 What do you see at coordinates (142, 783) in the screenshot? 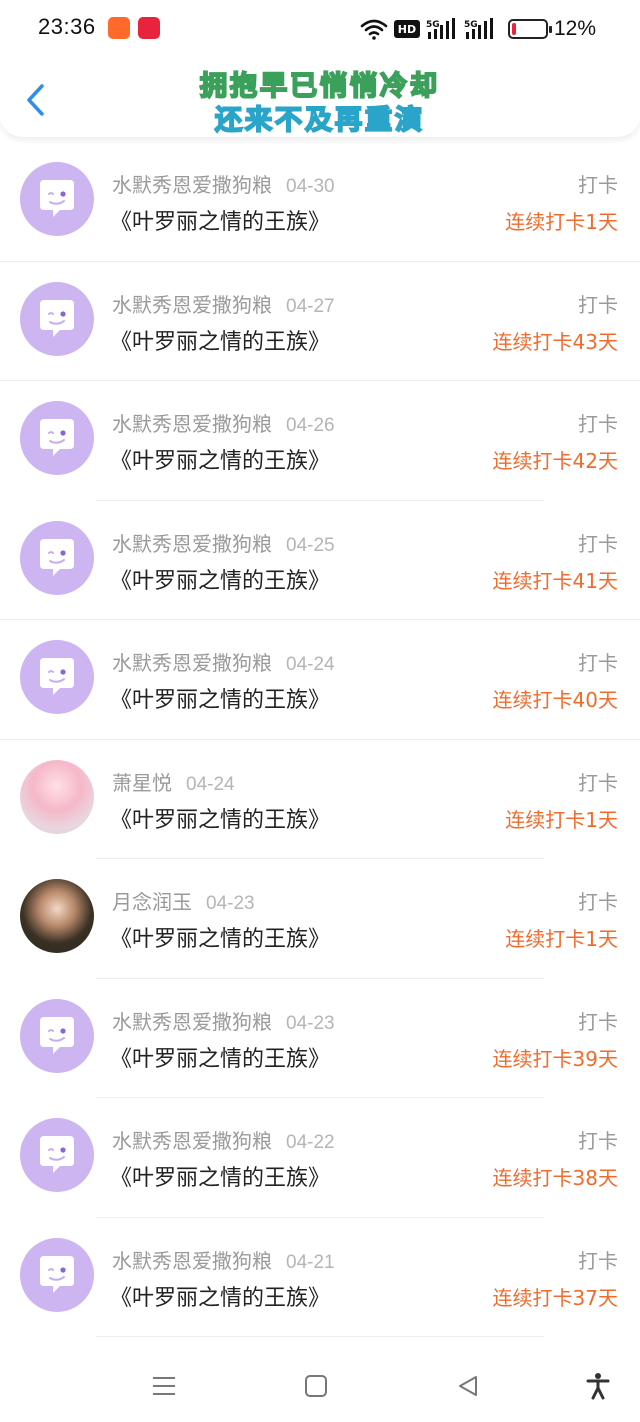
I see `user-name: 萧星悦` at bounding box center [142, 783].